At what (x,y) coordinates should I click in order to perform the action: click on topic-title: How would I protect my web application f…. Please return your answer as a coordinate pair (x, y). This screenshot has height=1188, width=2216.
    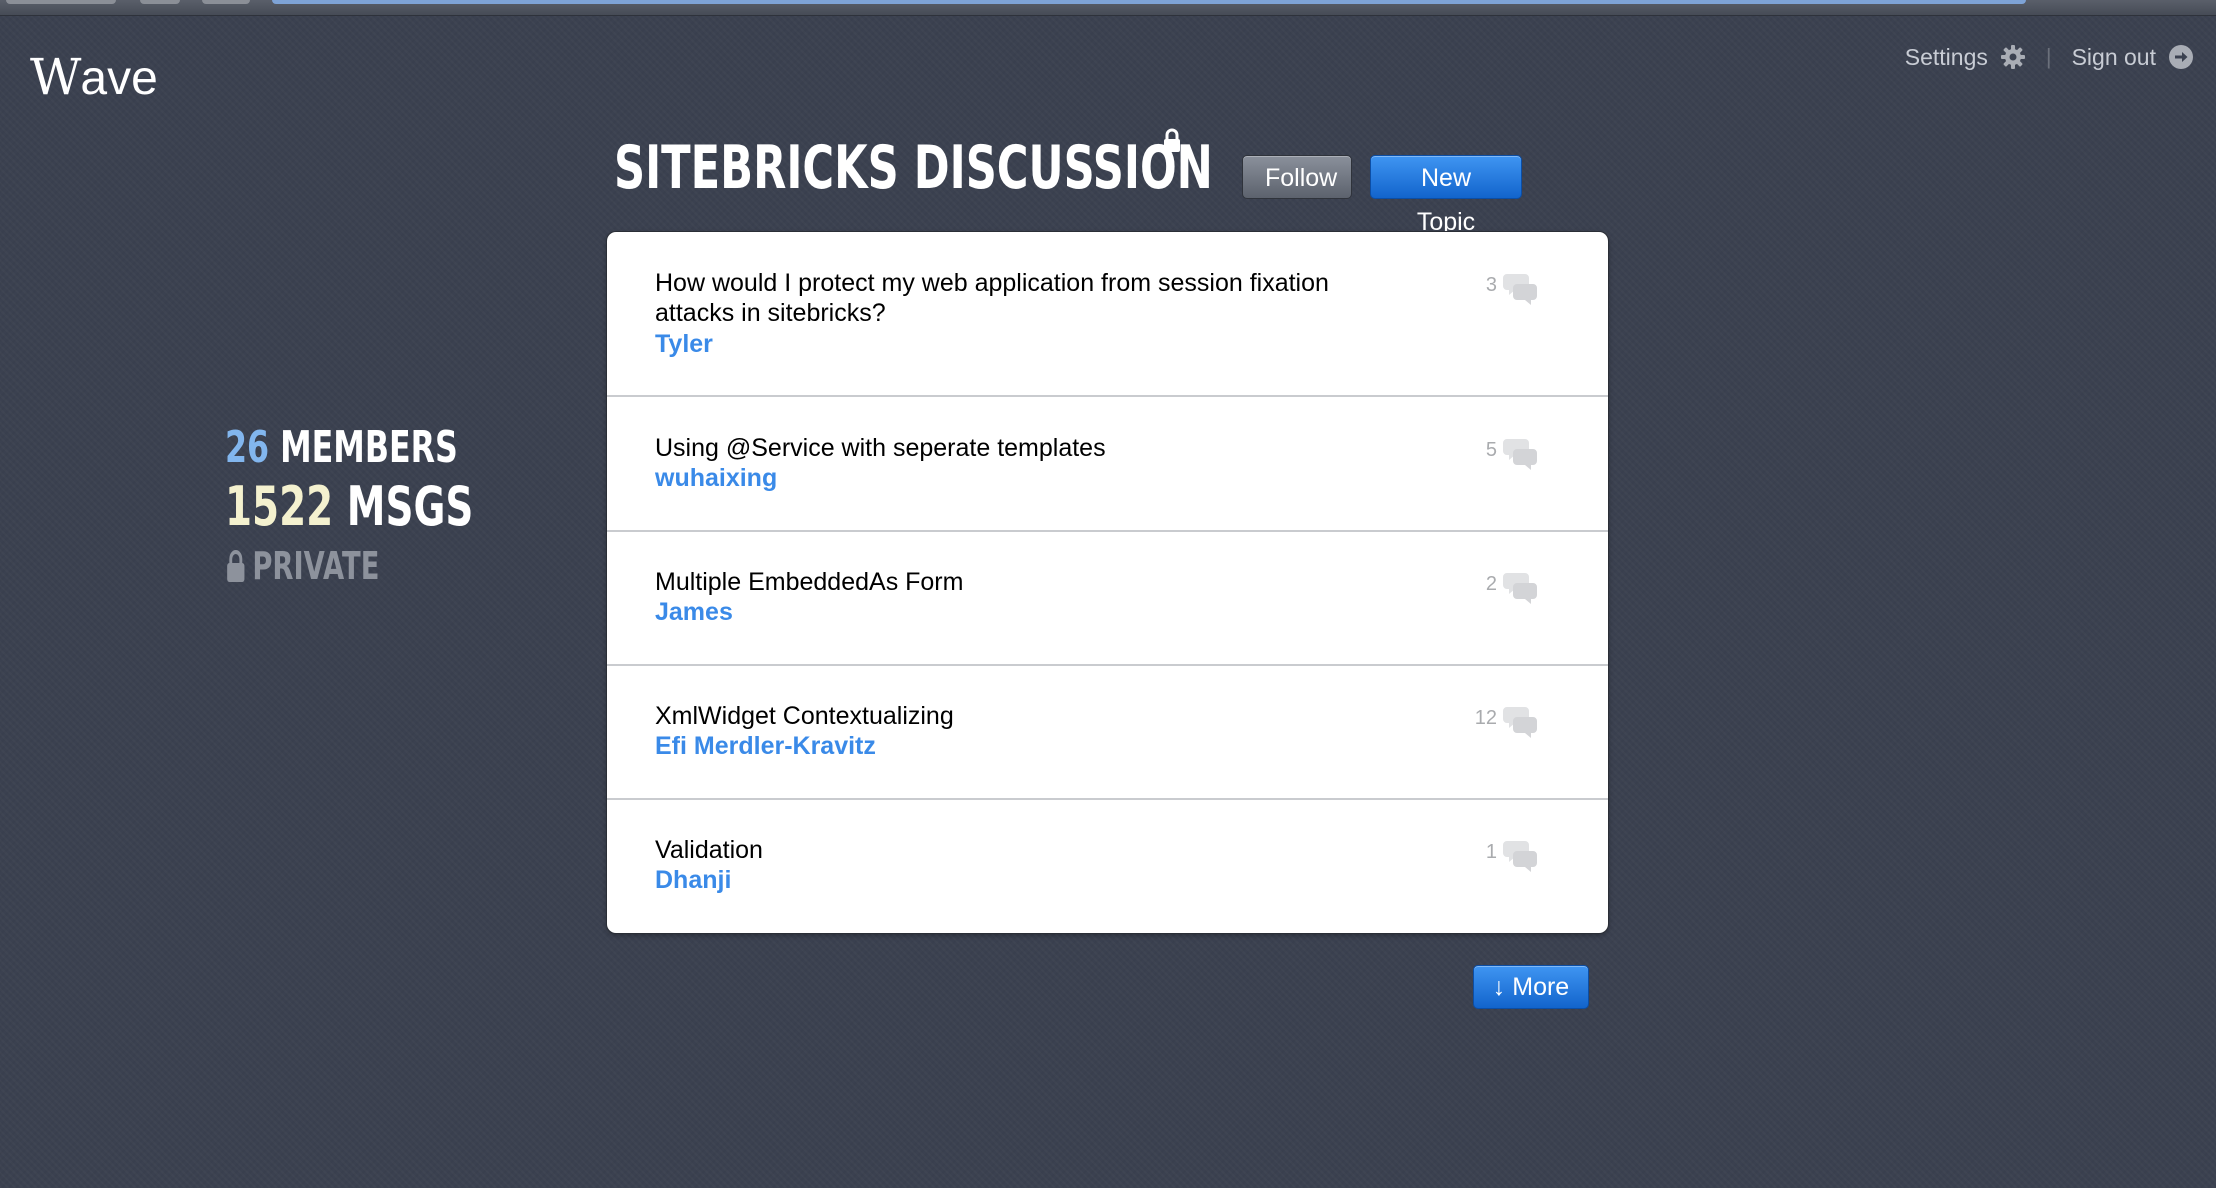
    Looking at the image, I should click on (1025, 298).